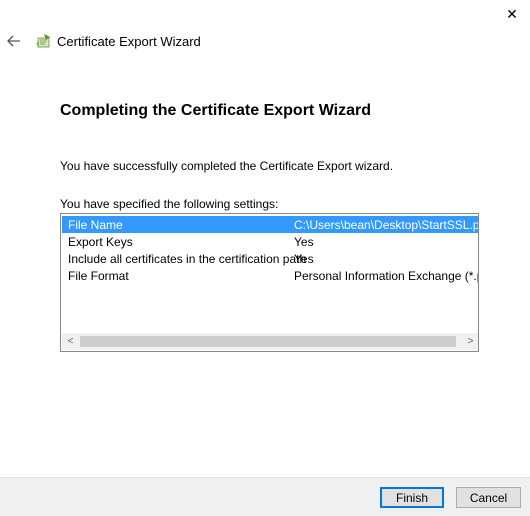 The height and width of the screenshot is (516, 530). Describe the element at coordinates (265, 496) in the screenshot. I see `button-bar` at that location.